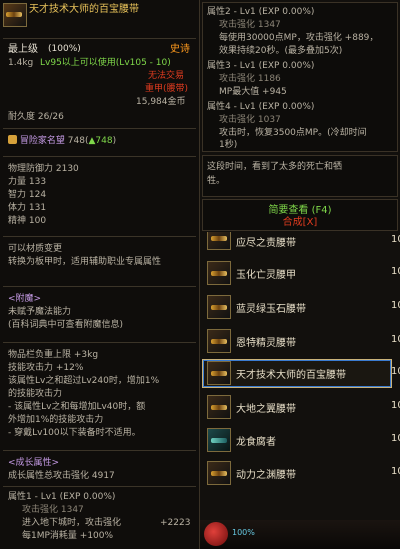 This screenshot has width=400, height=549. What do you see at coordinates (266, 475) in the screenshot?
I see `list-item-label: 动力之渊腰带` at bounding box center [266, 475].